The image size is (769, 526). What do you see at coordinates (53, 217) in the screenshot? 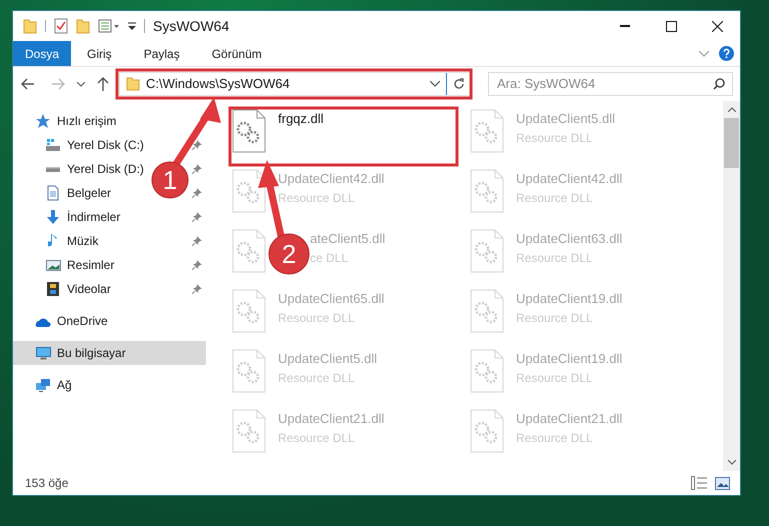
I see `download-icon` at bounding box center [53, 217].